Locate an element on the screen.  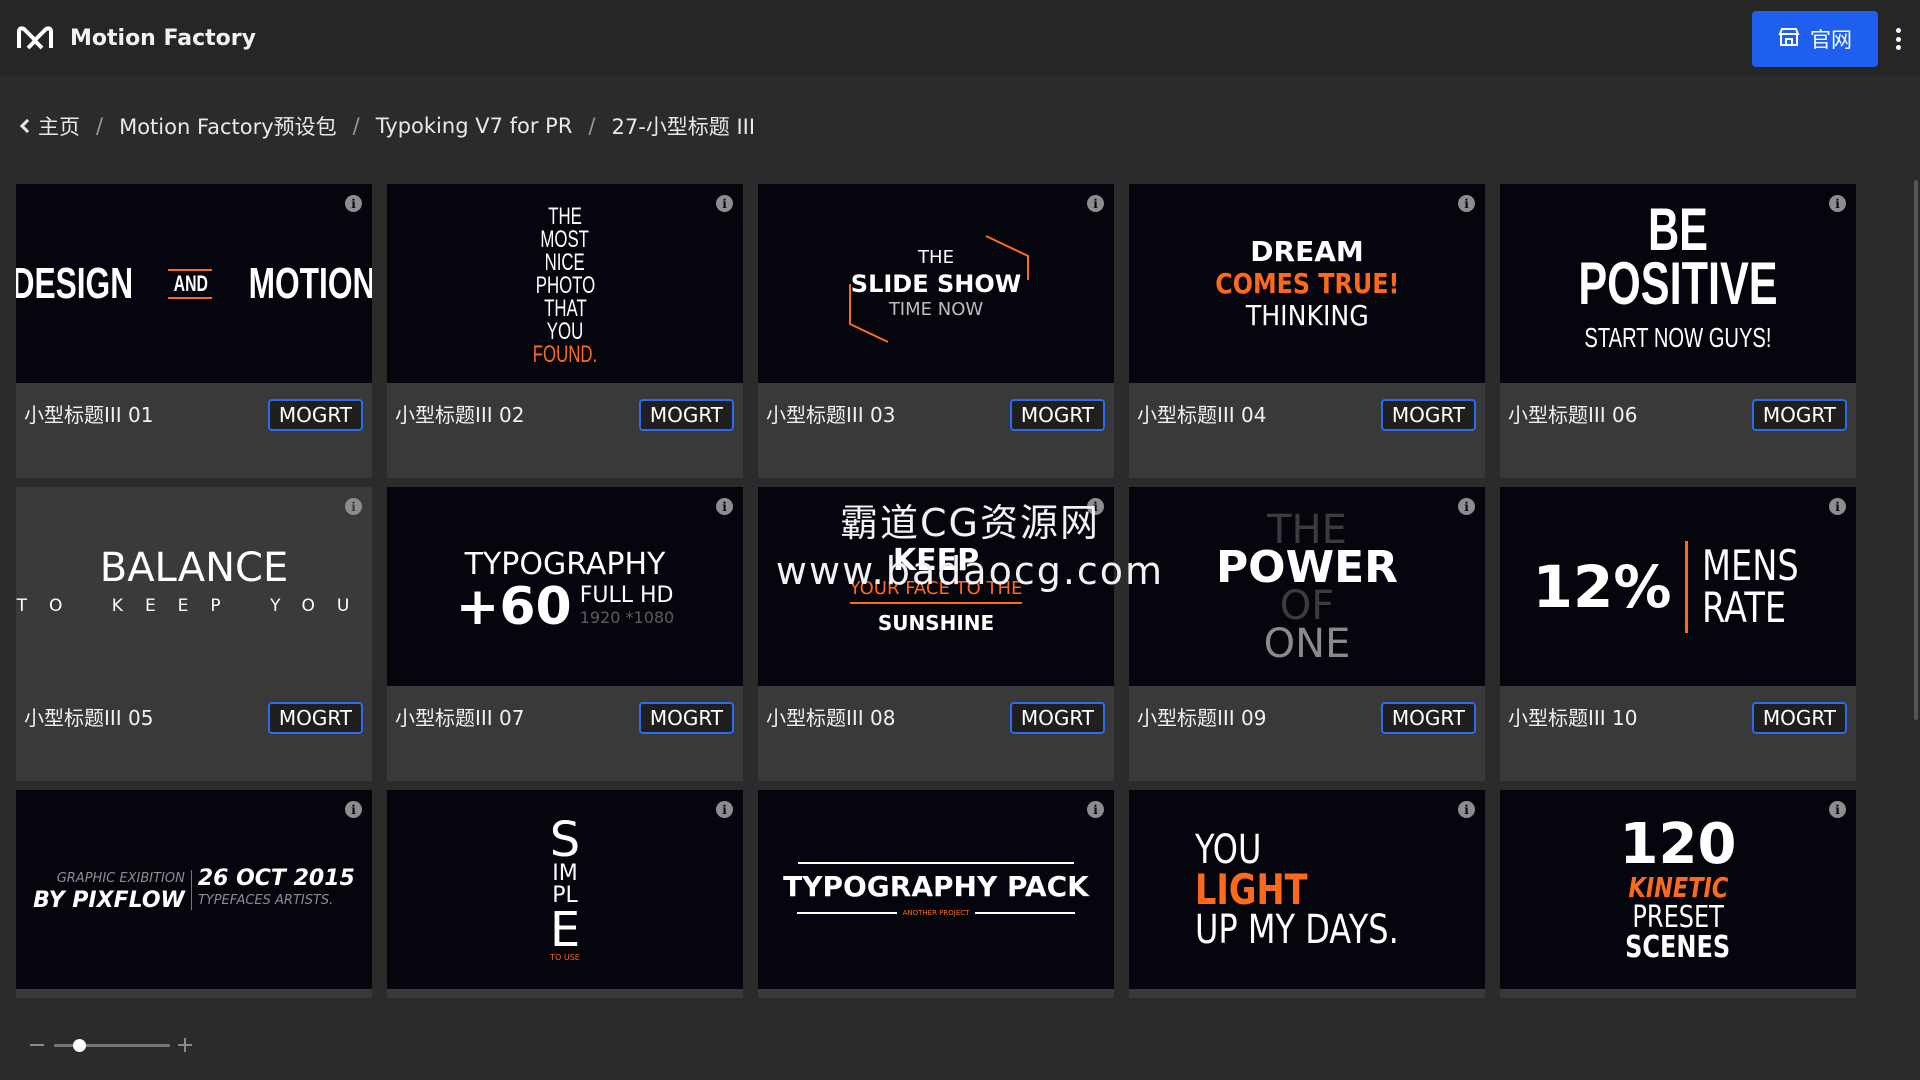
store-icon is located at coordinates (1789, 39).